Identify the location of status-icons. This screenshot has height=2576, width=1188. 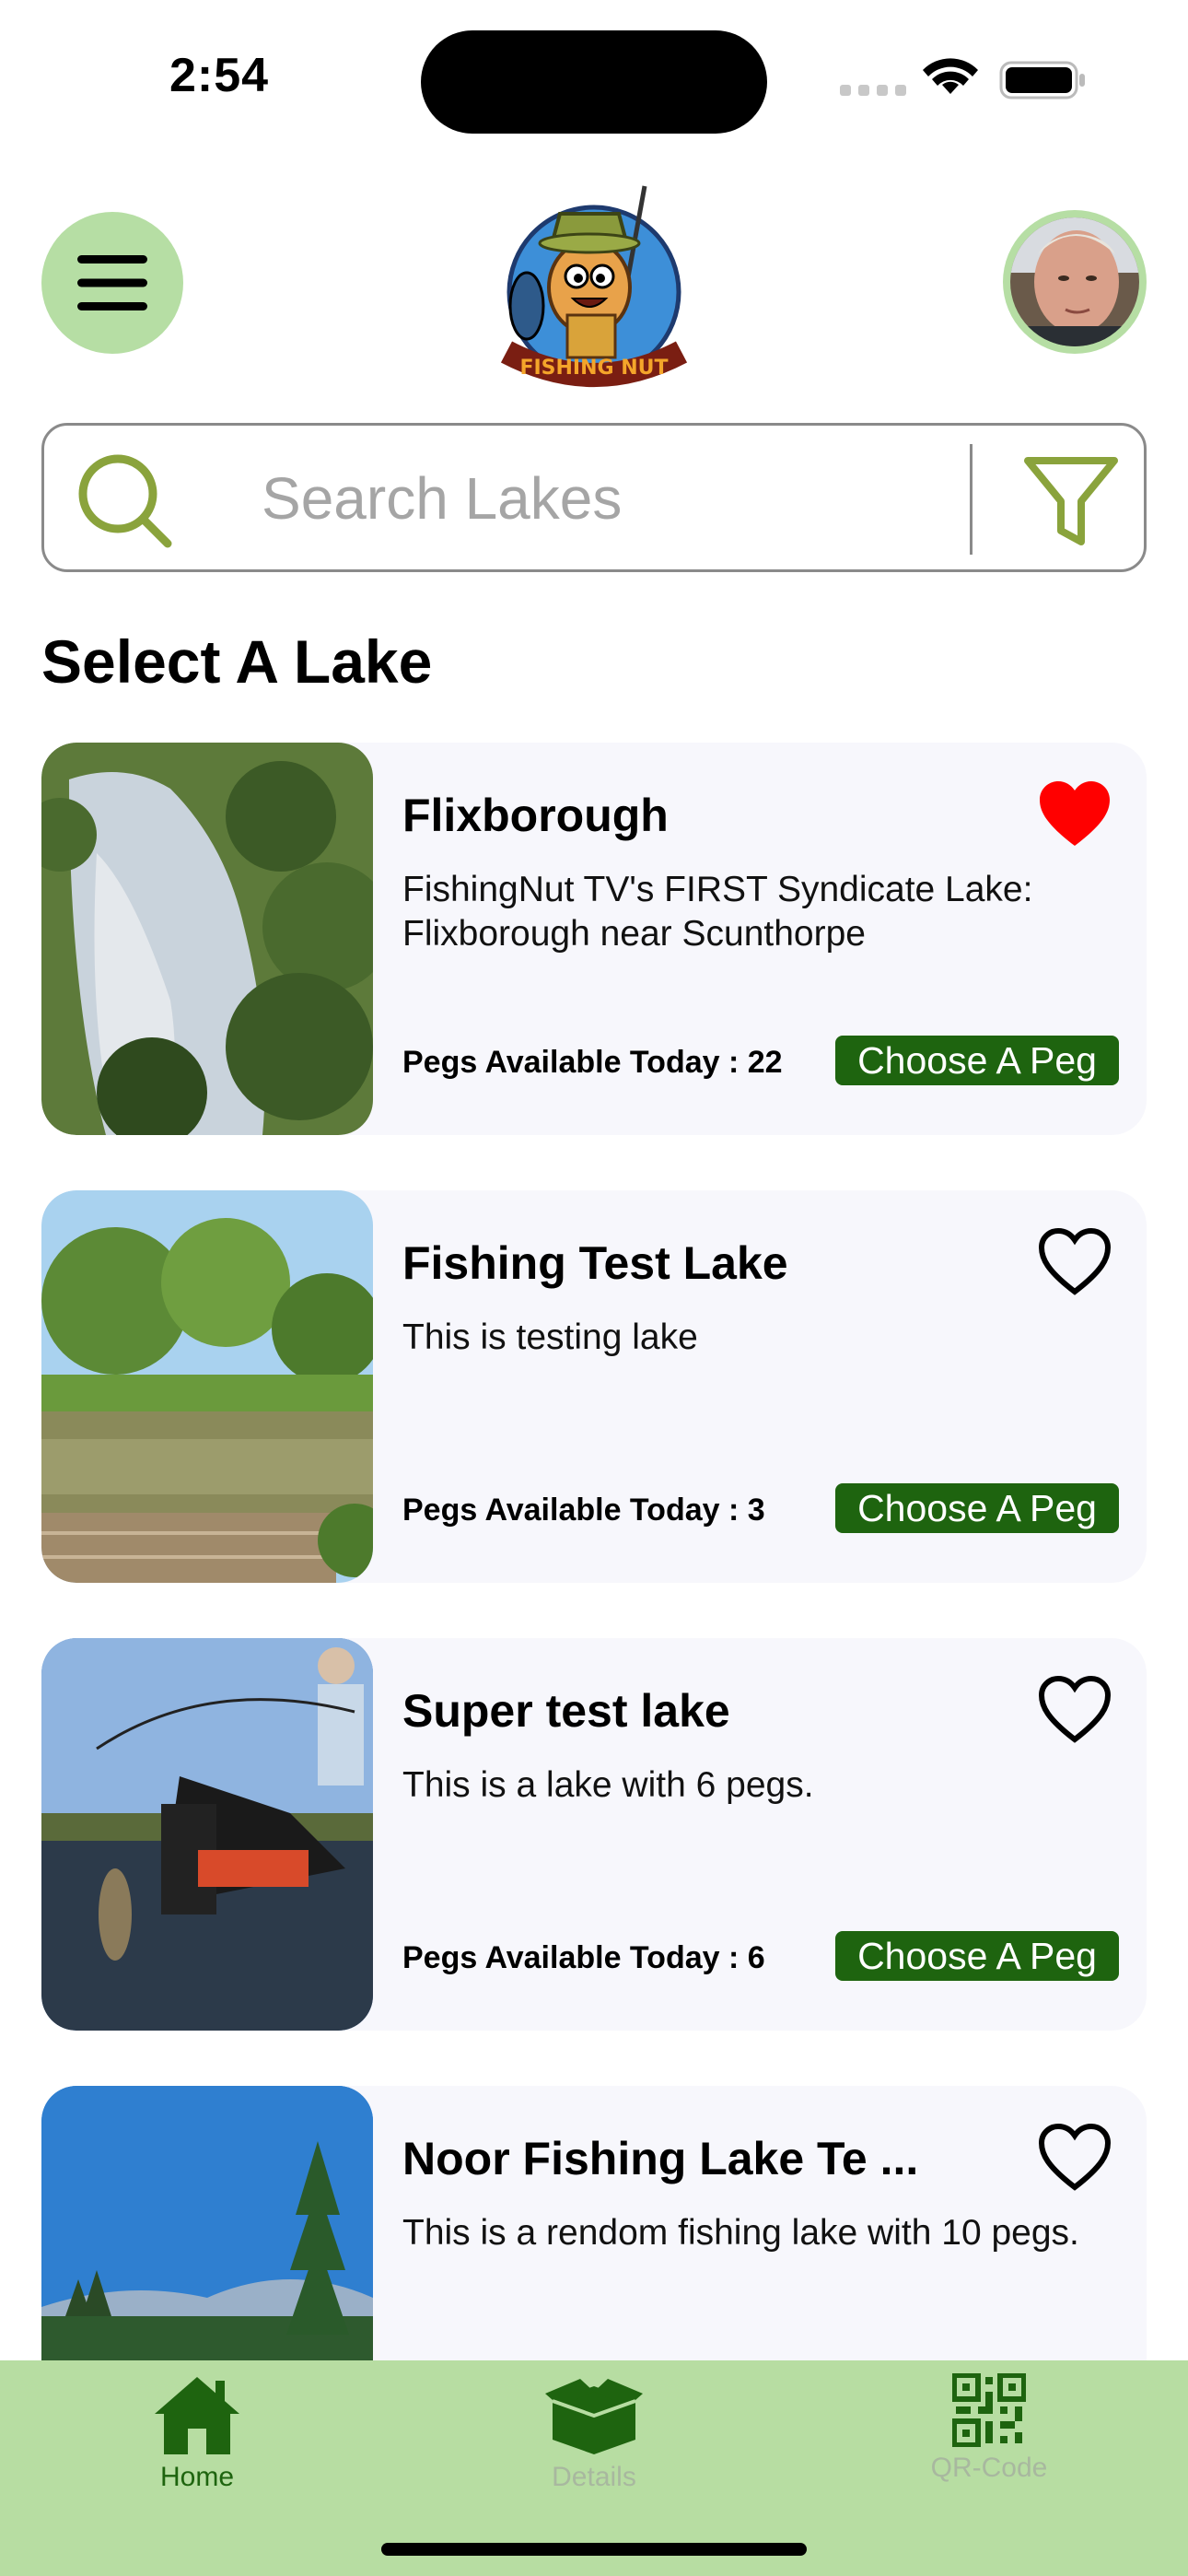
(962, 79).